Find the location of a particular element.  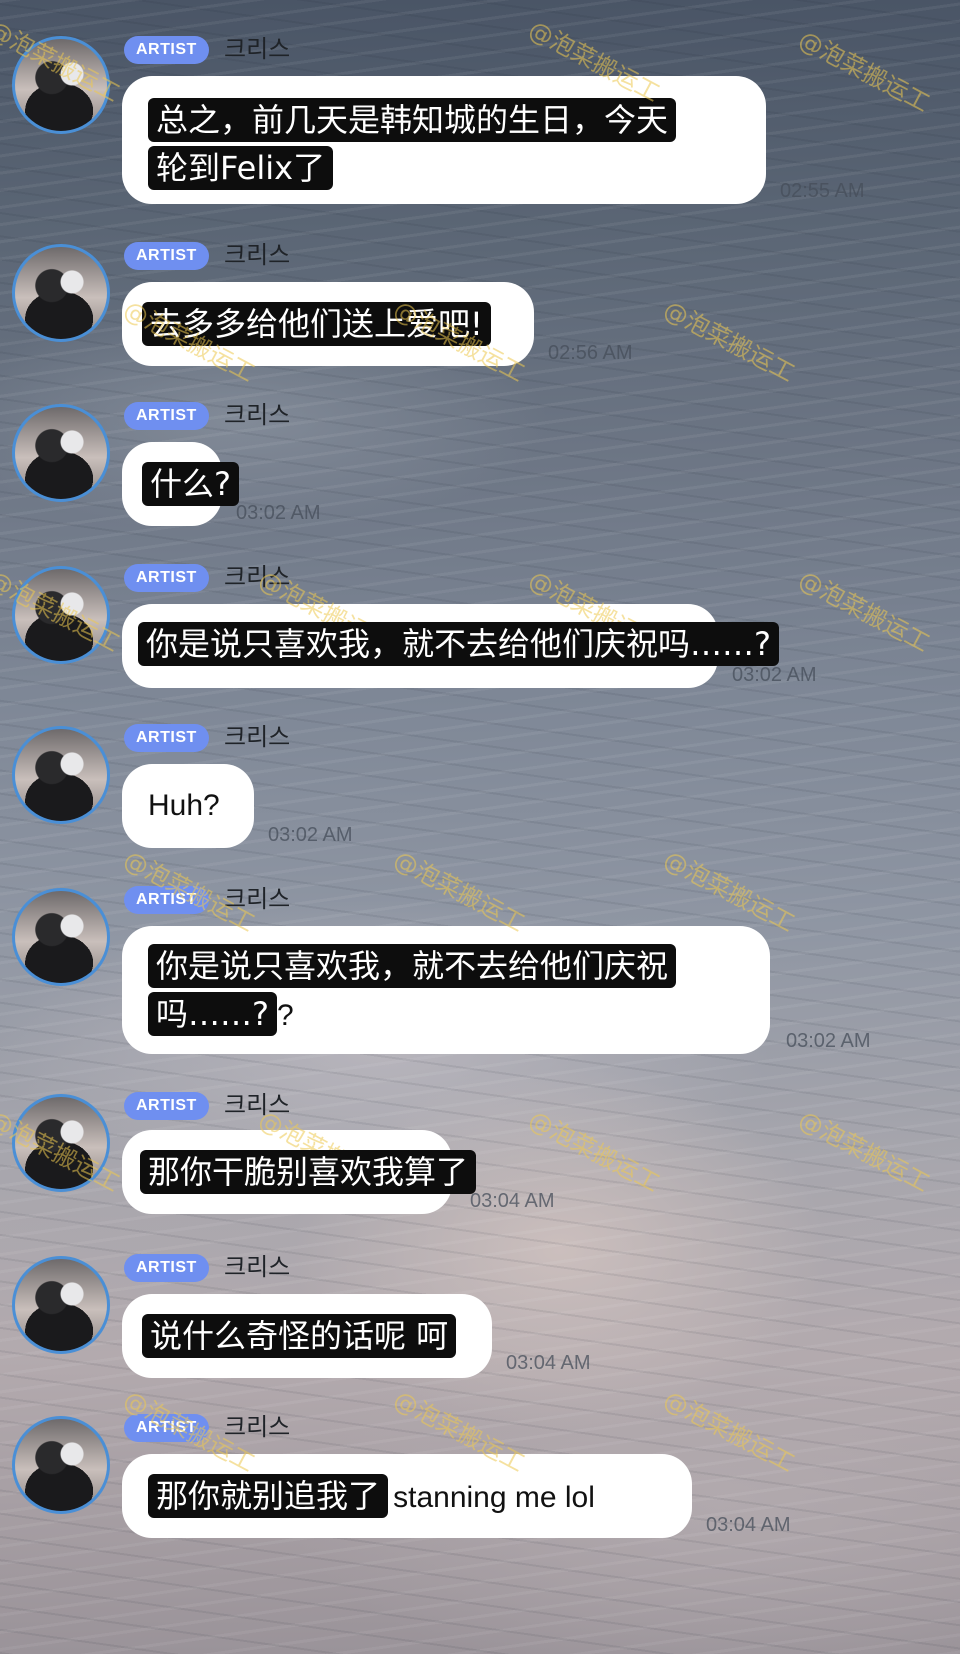

message-text: 去多多给他们送上爱吧! is located at coordinates (316, 324).